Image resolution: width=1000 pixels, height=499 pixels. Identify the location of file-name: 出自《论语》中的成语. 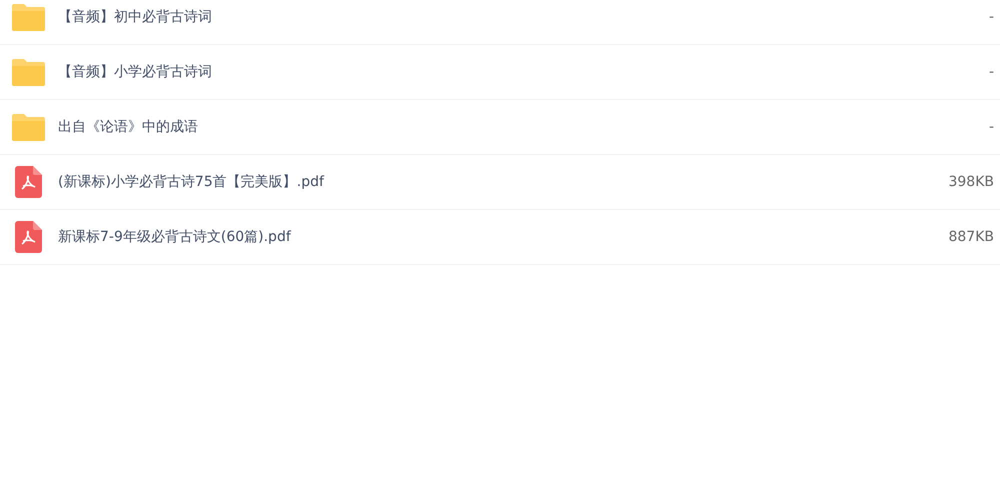
(466, 127).